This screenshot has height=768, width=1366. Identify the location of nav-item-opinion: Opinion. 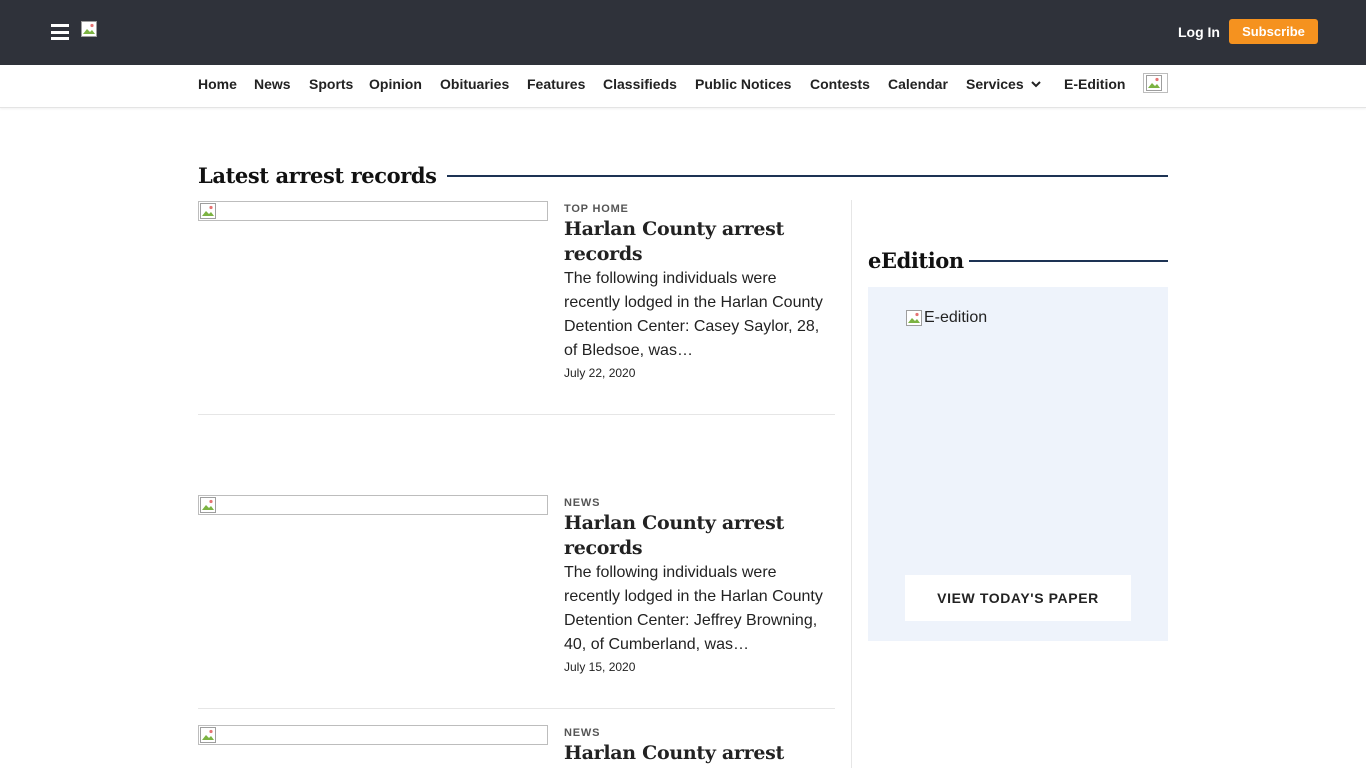
(395, 84).